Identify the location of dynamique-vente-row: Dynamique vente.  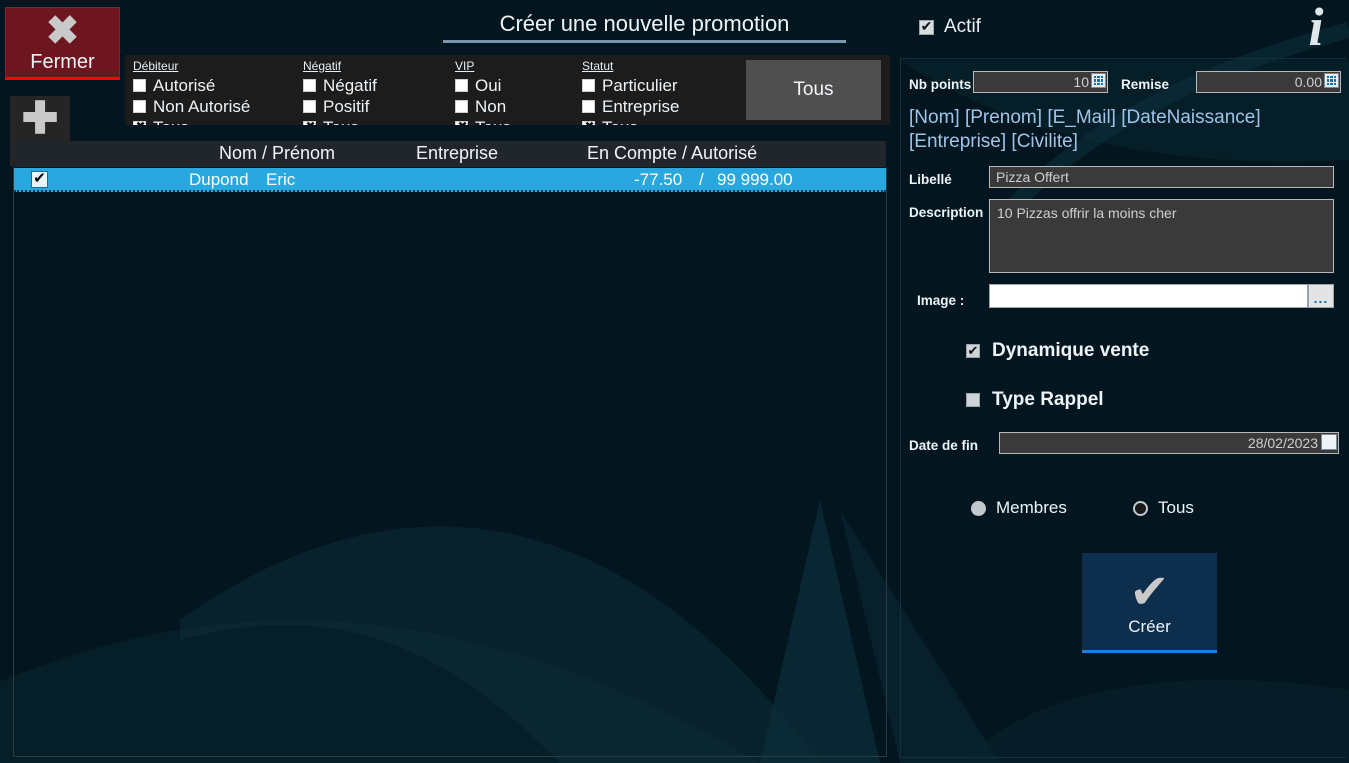
(1057, 351).